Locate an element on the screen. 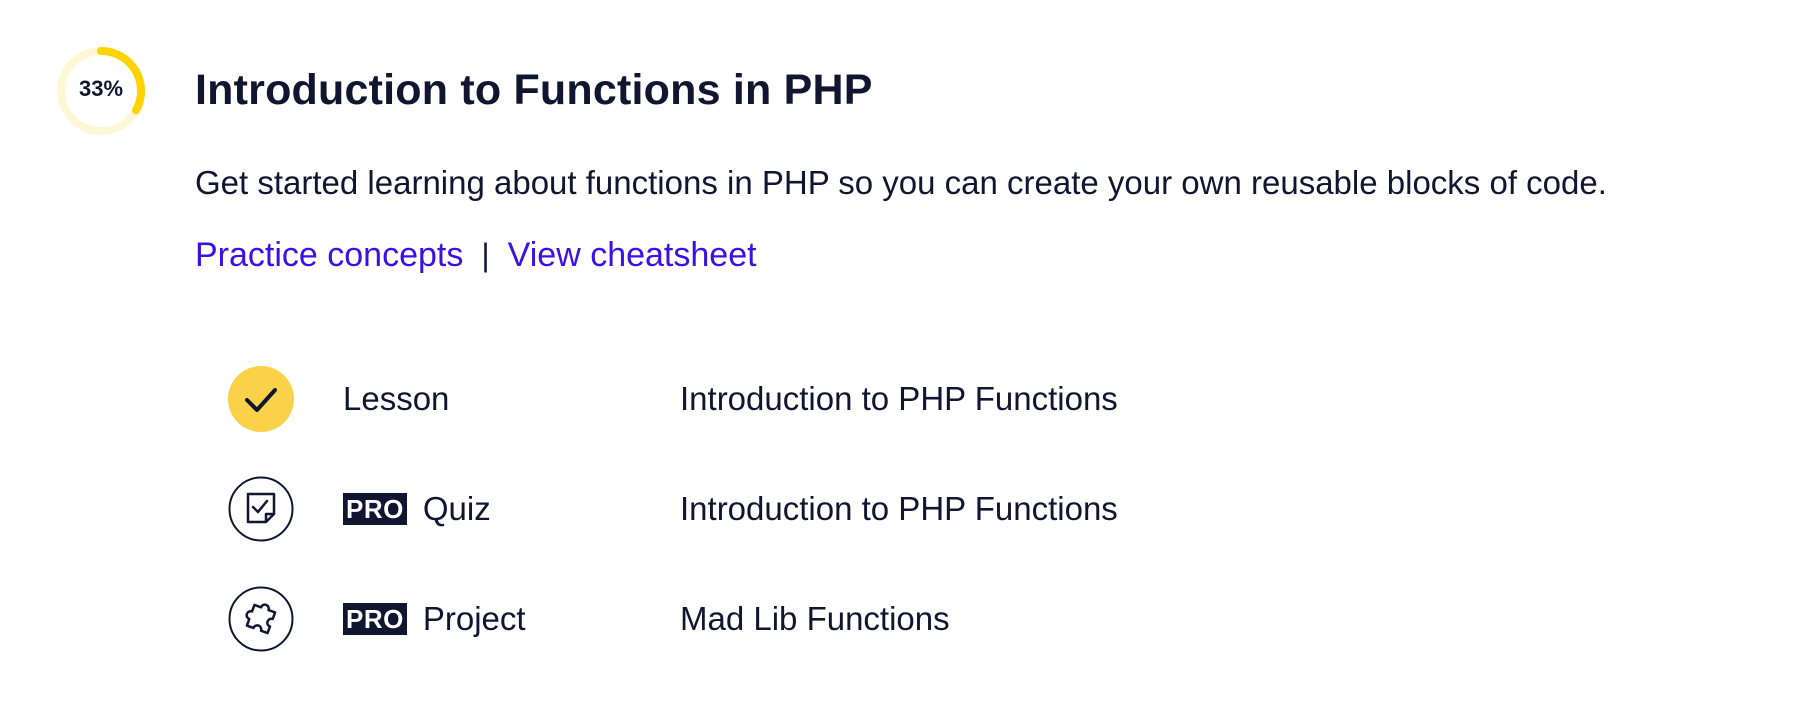 The image size is (1814, 712). module-title: Introduction to Functions in PHP is located at coordinates (534, 90).